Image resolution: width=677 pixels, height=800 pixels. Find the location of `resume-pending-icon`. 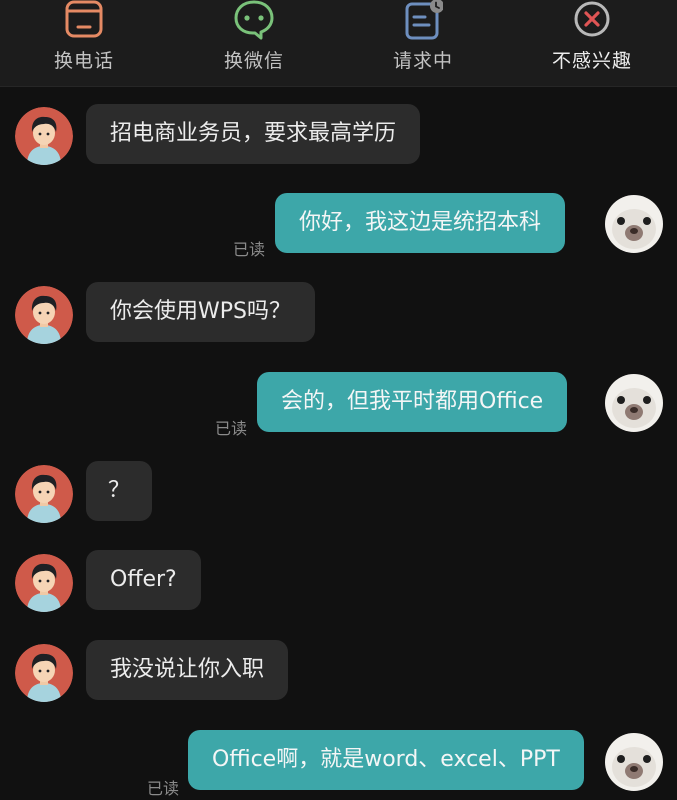

resume-pending-icon is located at coordinates (423, 20).